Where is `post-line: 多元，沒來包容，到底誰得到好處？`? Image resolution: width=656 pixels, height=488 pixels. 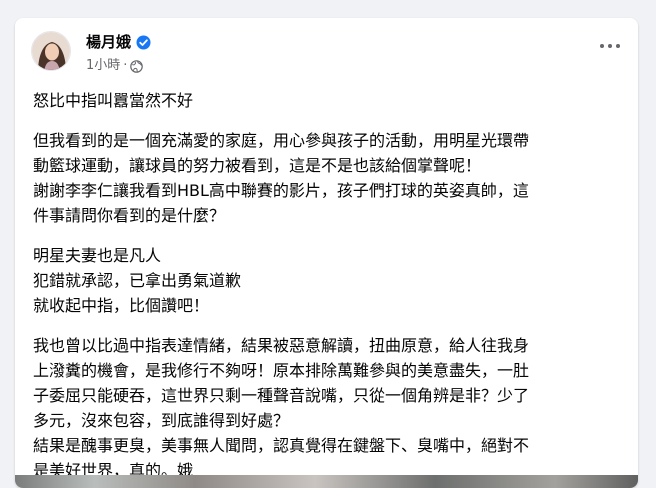 post-line: 多元，沒來包容，到底誰得到好處？ is located at coordinates (161, 420).